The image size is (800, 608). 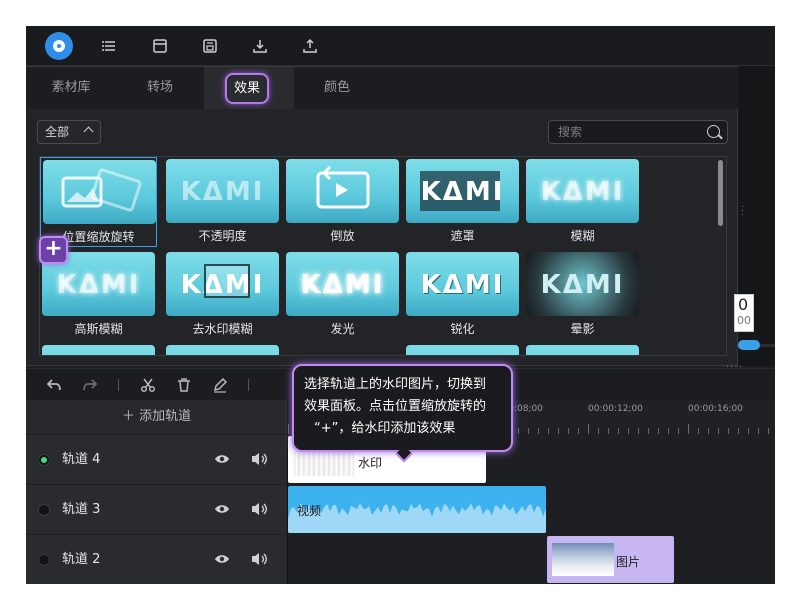 I want to click on effect-label: 倒放, so click(x=342, y=236).